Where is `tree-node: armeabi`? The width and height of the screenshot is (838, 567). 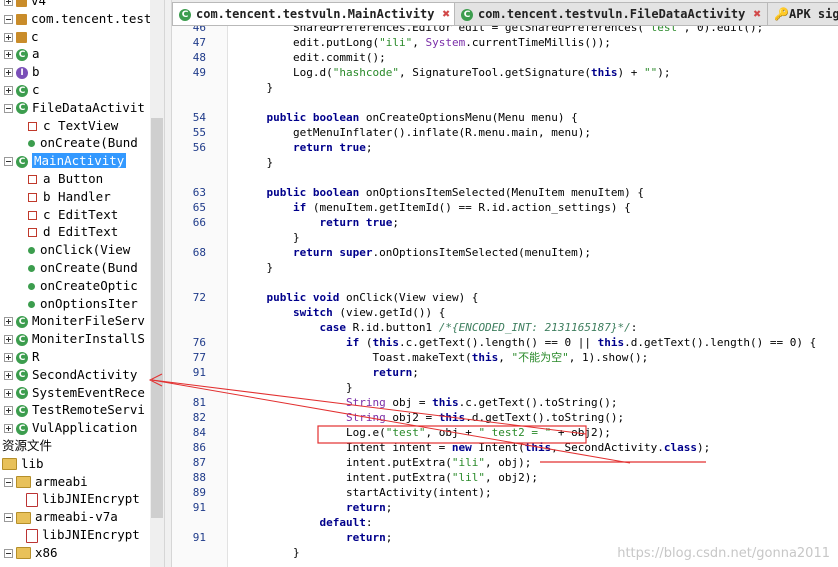 tree-node: armeabi is located at coordinates (46, 482).